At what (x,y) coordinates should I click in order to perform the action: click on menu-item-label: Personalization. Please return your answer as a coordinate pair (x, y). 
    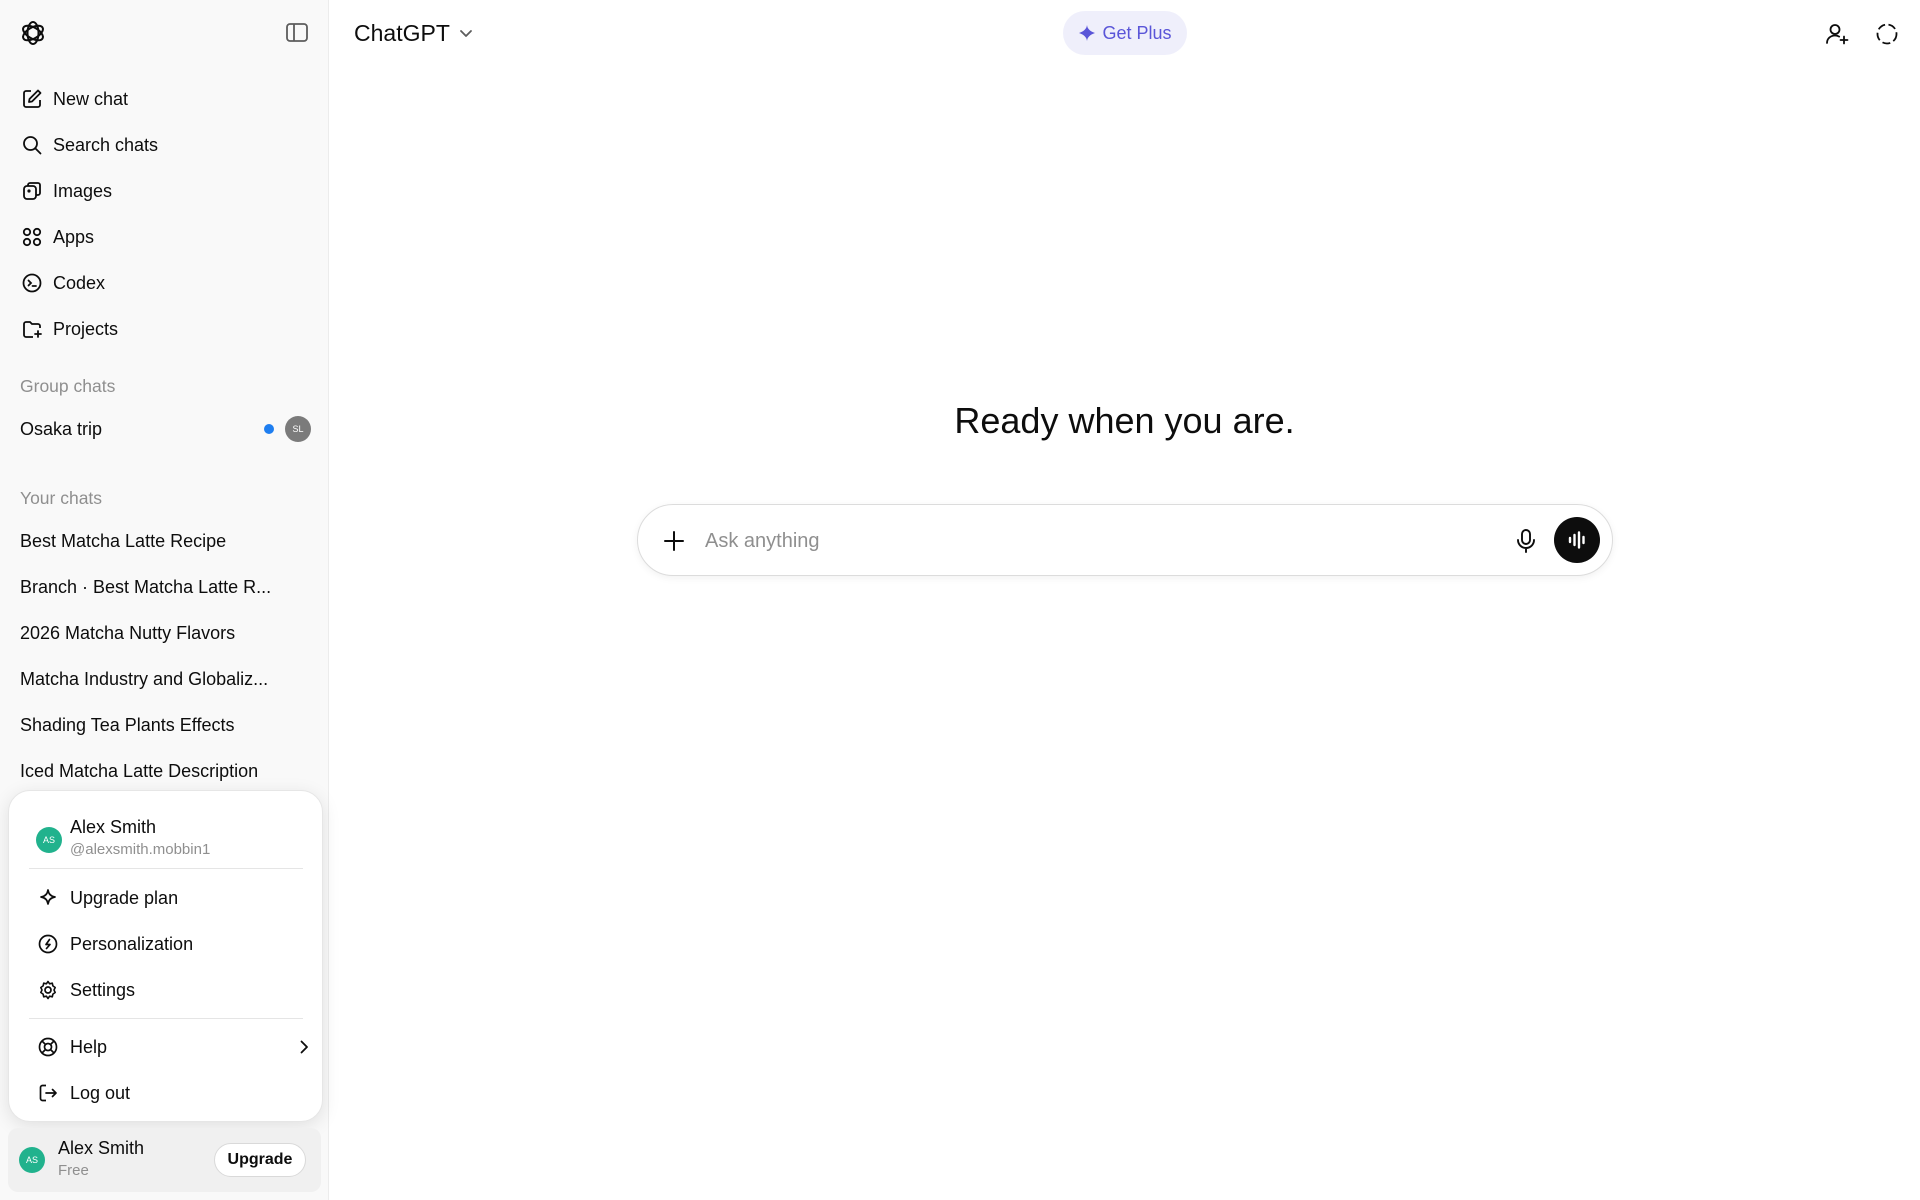
    Looking at the image, I should click on (132, 944).